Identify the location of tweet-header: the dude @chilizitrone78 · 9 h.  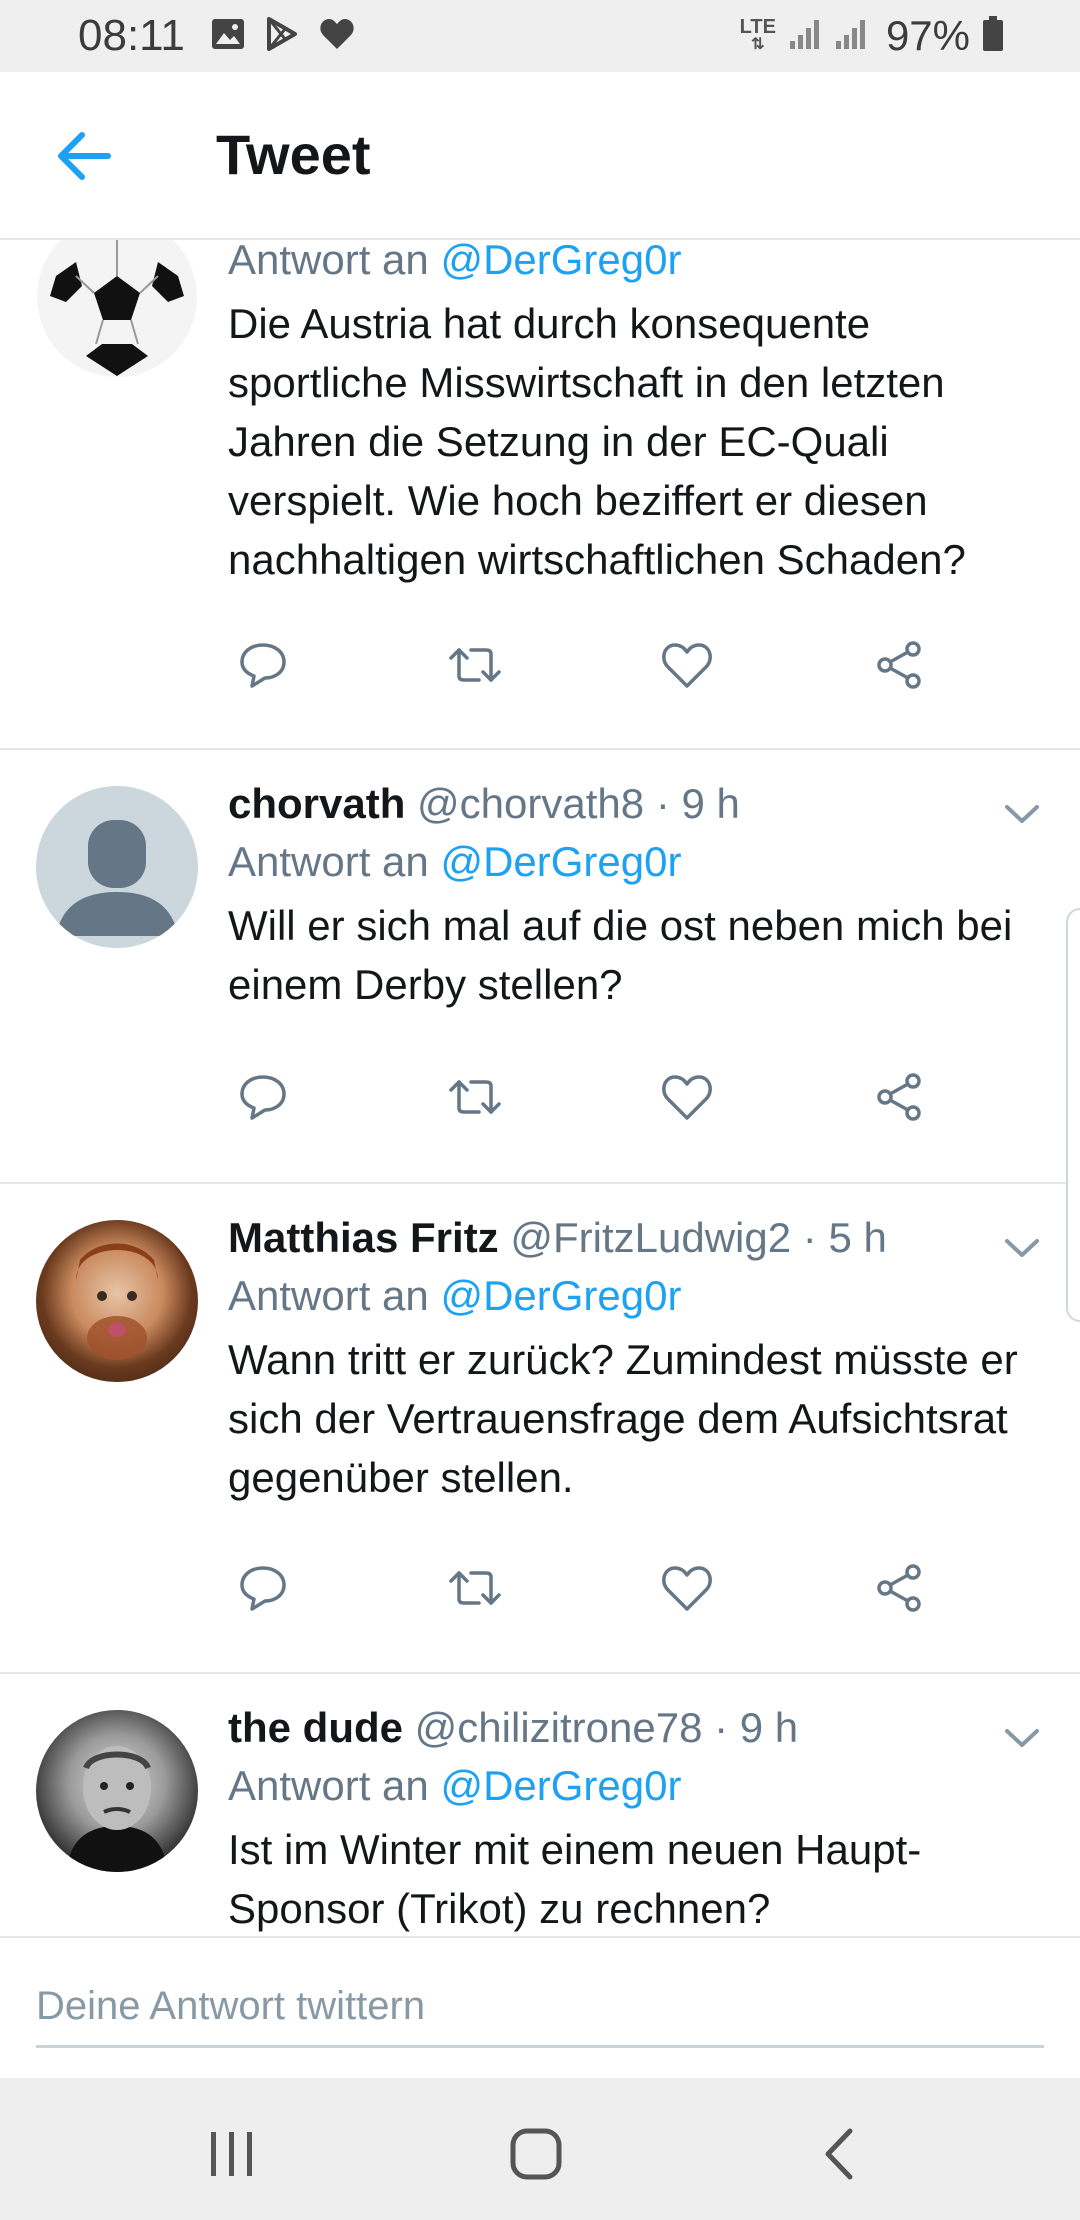
(513, 1727).